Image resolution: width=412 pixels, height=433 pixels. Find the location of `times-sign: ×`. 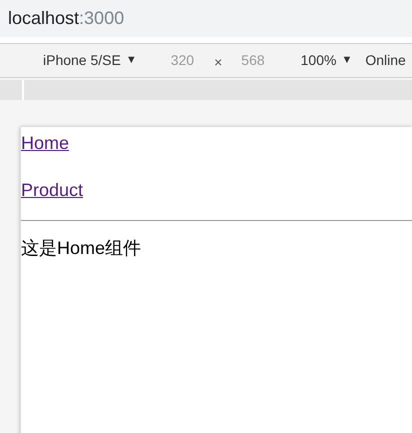

times-sign: × is located at coordinates (218, 62).